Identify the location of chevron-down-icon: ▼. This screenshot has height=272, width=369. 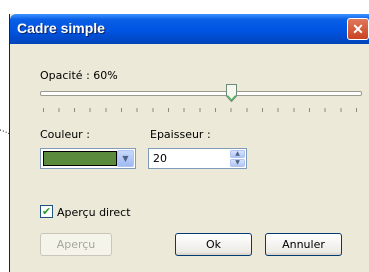
(125, 158).